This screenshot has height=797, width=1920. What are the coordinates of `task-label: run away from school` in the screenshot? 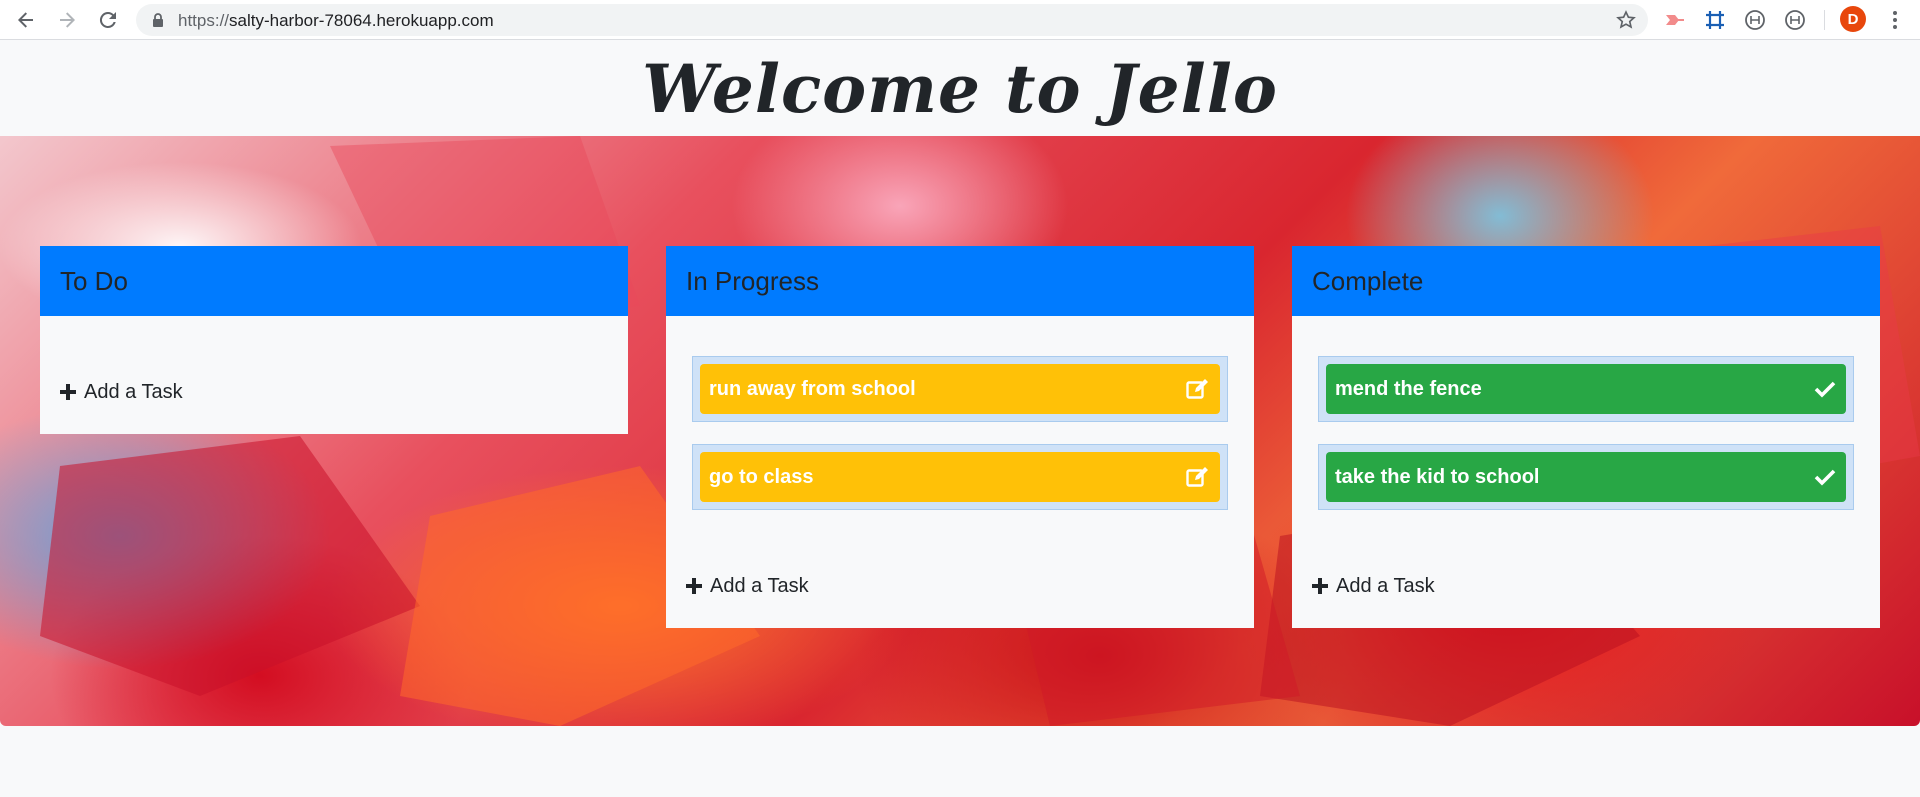 It's located at (812, 388).